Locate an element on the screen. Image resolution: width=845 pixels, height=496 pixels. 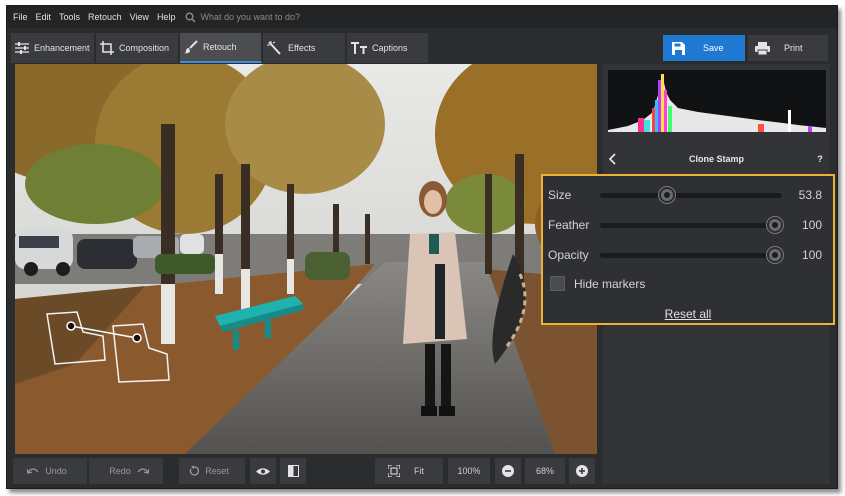
search-placeholder: What do you want to do? is located at coordinates (250, 17).